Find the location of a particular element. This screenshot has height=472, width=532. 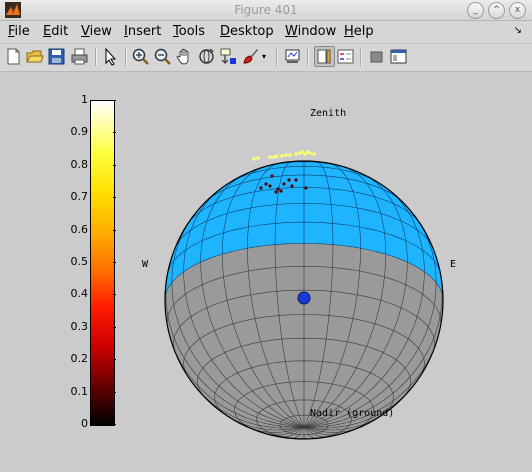

maximize-icon: ^ is located at coordinates (496, 10).